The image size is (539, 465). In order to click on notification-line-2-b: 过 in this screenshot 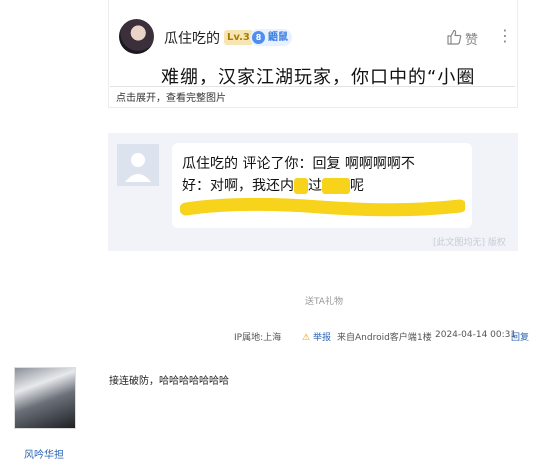, I will do `click(315, 186)`.